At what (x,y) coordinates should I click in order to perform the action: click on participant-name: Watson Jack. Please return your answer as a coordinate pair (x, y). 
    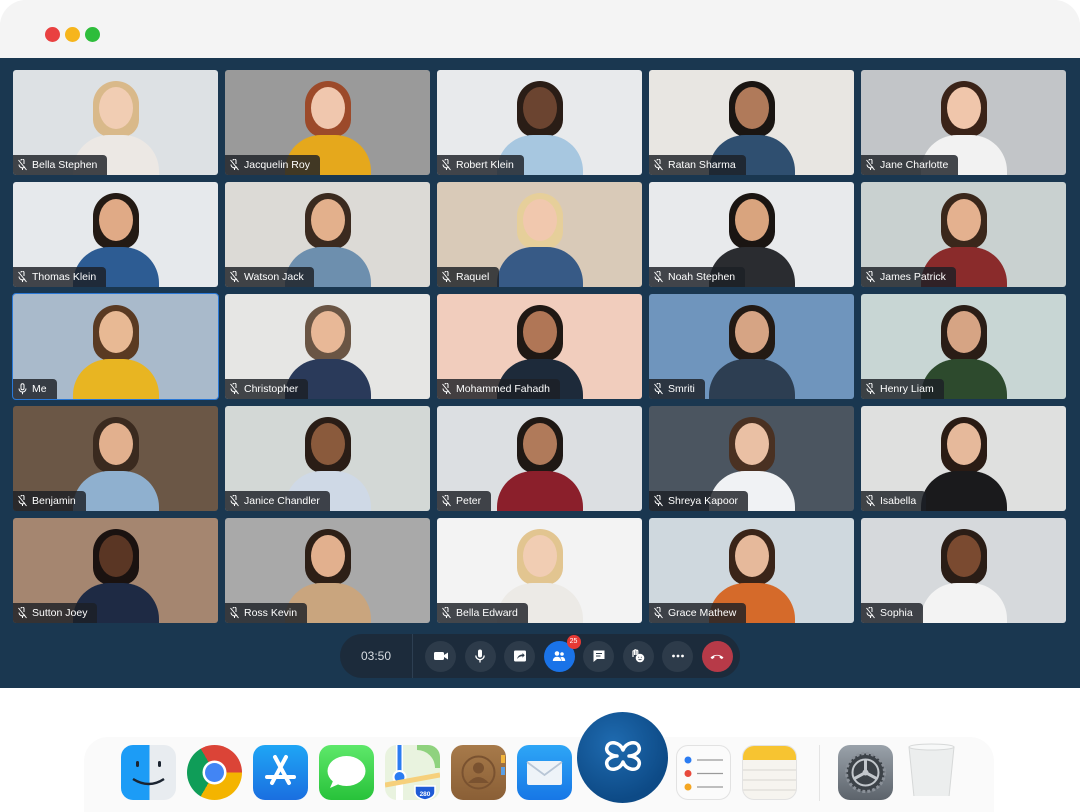
    Looking at the image, I should click on (274, 277).